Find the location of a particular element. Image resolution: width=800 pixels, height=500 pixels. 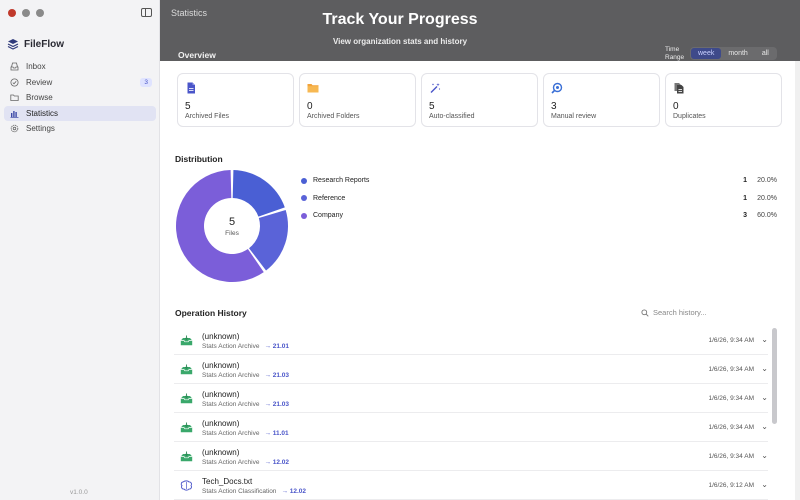

history-item-name: Tech_Docs.txt is located at coordinates (227, 481).